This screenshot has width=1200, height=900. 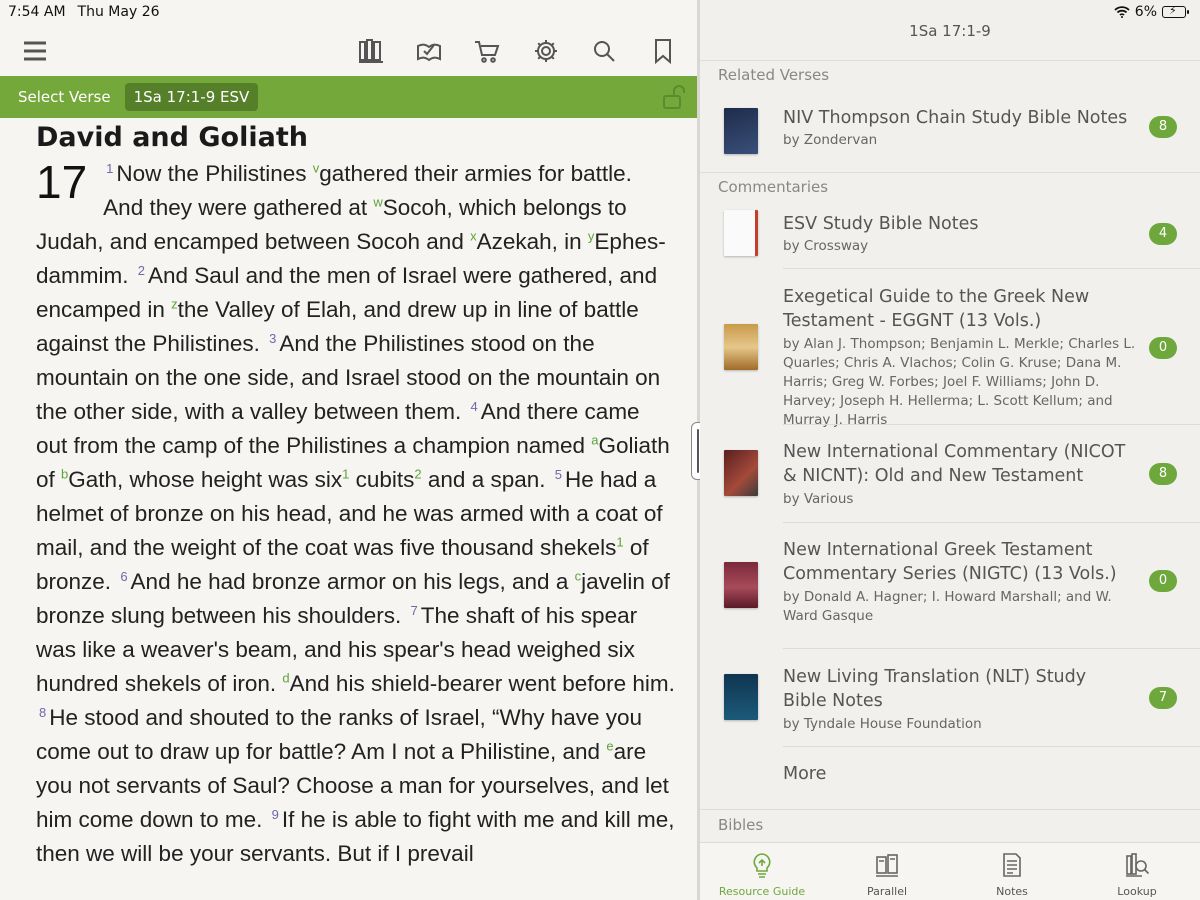 I want to click on menu-icon, so click(x=35, y=51).